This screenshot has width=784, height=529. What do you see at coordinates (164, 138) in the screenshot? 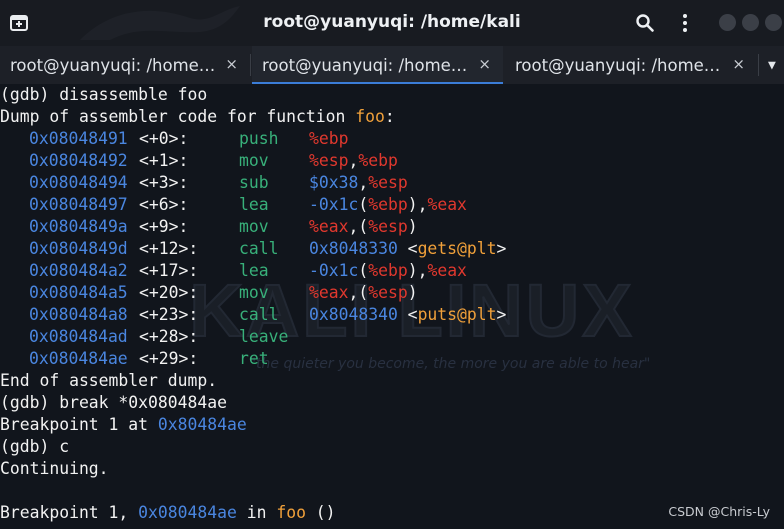
I see `asm-offset: <+0>:` at bounding box center [164, 138].